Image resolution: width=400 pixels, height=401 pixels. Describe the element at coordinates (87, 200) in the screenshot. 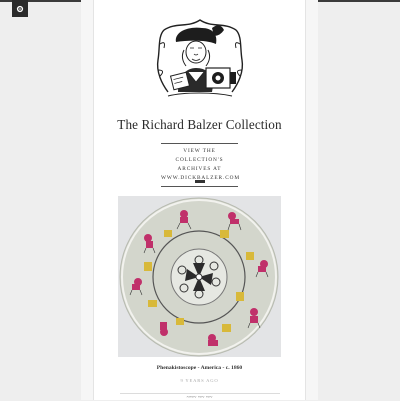

I see `left-rail` at that location.